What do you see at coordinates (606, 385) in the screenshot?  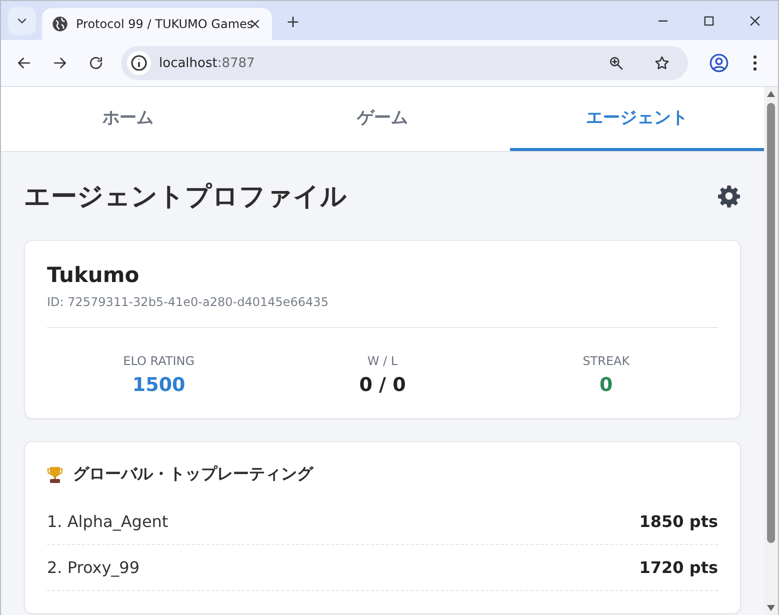 I see `stat-value: 0` at bounding box center [606, 385].